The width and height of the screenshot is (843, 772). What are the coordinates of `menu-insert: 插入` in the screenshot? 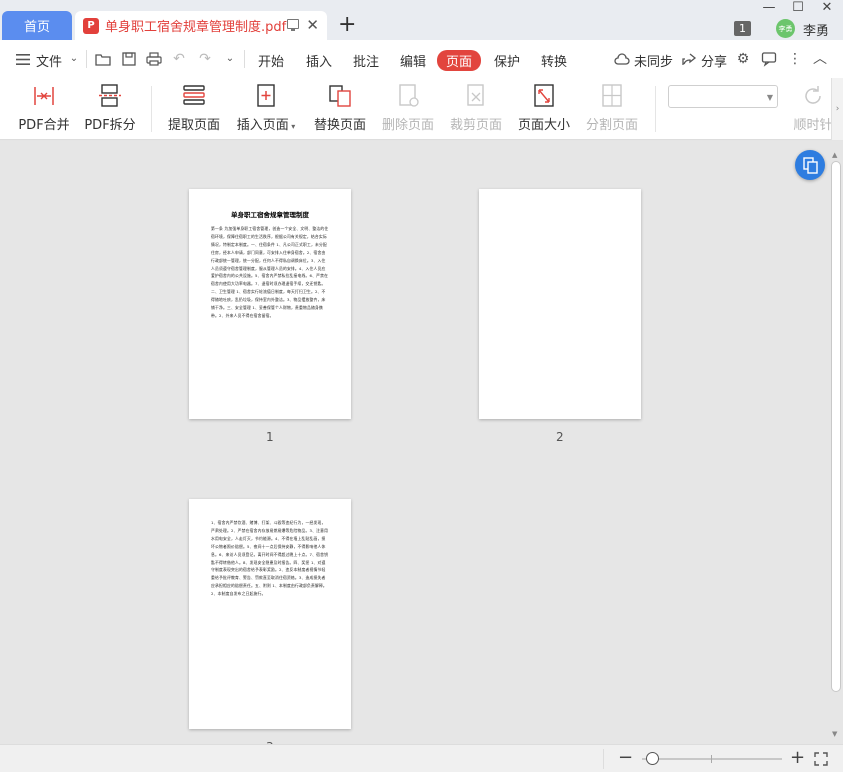 It's located at (319, 60).